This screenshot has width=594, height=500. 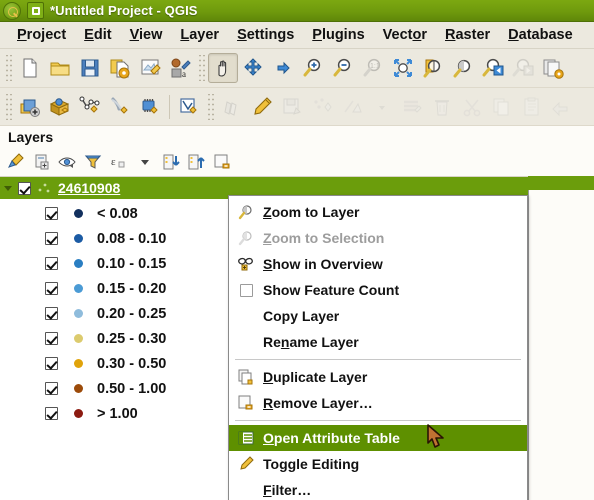 What do you see at coordinates (150, 107) in the screenshot?
I see `add-postgis-icon` at bounding box center [150, 107].